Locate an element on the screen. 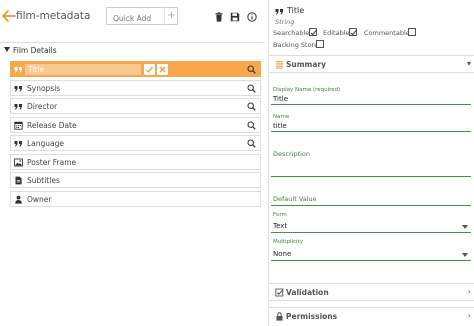 The image size is (474, 326). backing-store-checkbox is located at coordinates (320, 44).